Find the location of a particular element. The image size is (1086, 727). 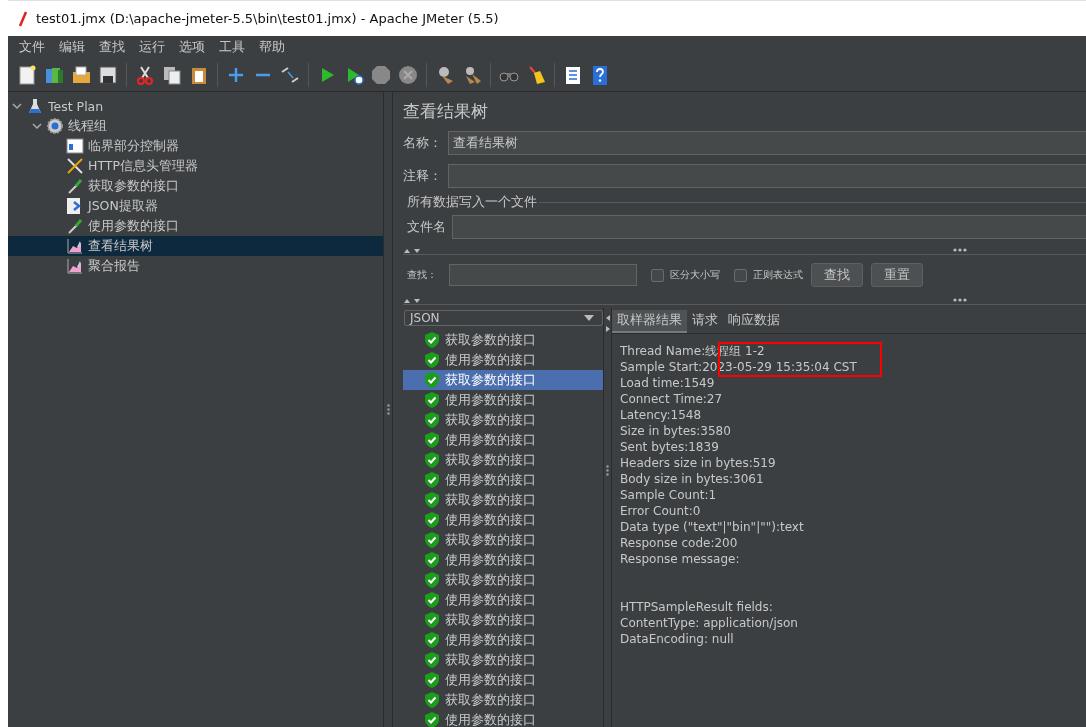

menu-item: 工具 is located at coordinates (232, 47).